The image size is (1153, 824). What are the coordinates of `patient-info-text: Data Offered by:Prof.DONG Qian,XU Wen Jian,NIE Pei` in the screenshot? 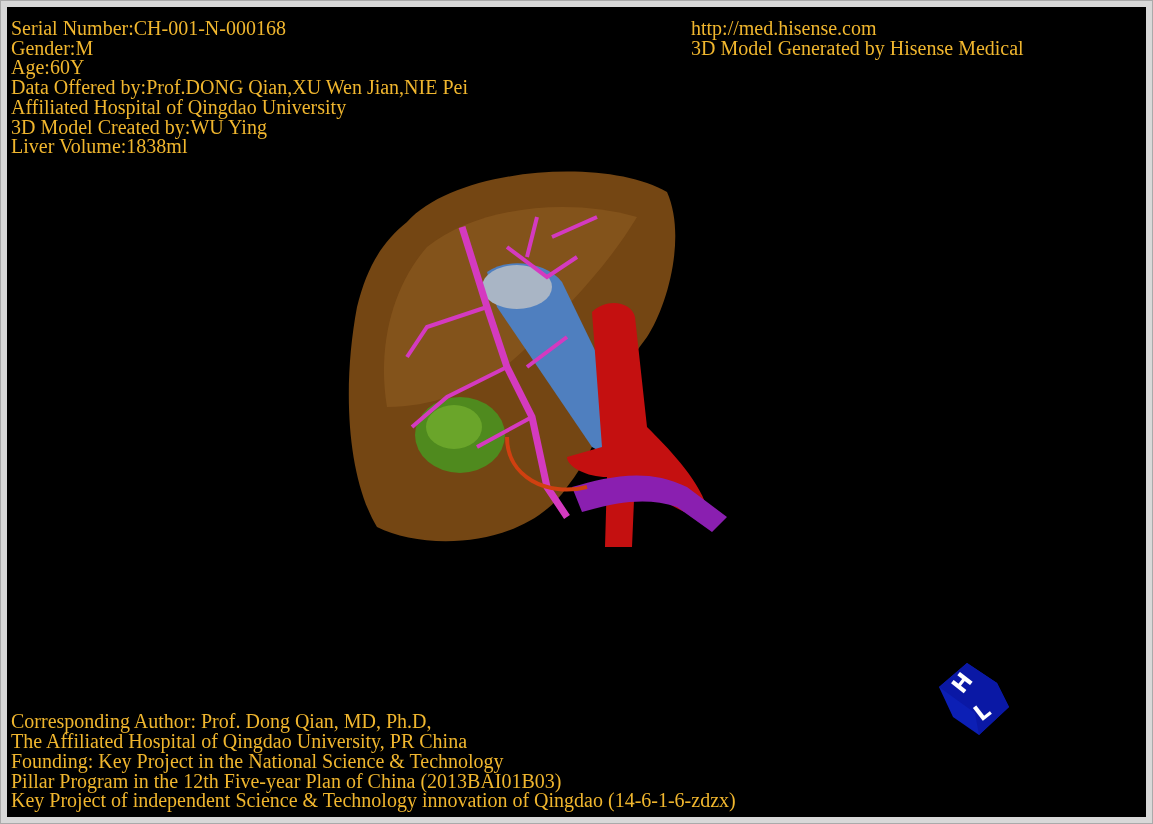 It's located at (239, 88).